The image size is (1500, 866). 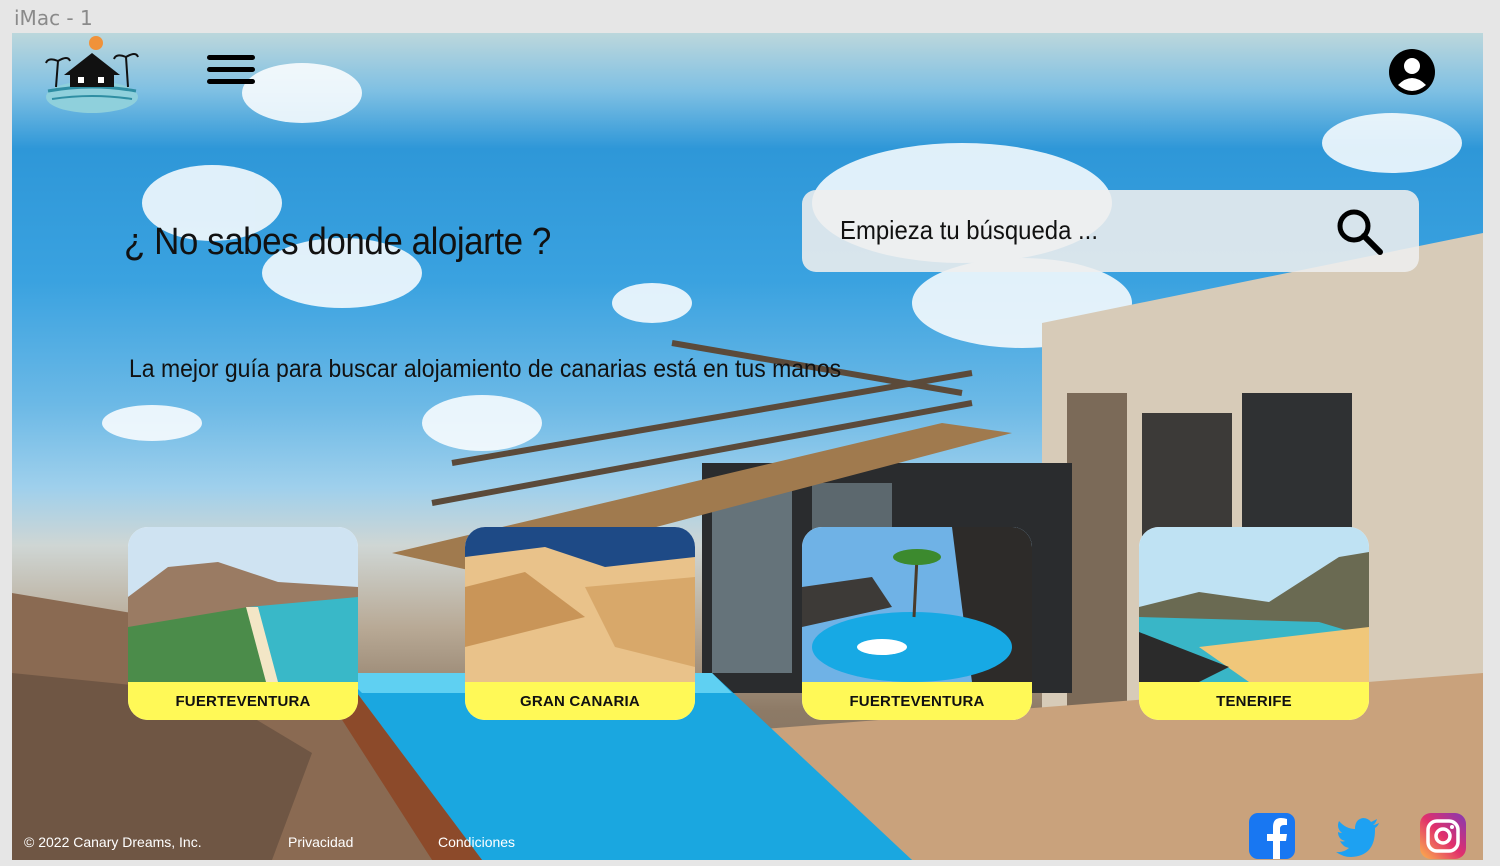 I want to click on facebook-icon, so click(x=1272, y=836).